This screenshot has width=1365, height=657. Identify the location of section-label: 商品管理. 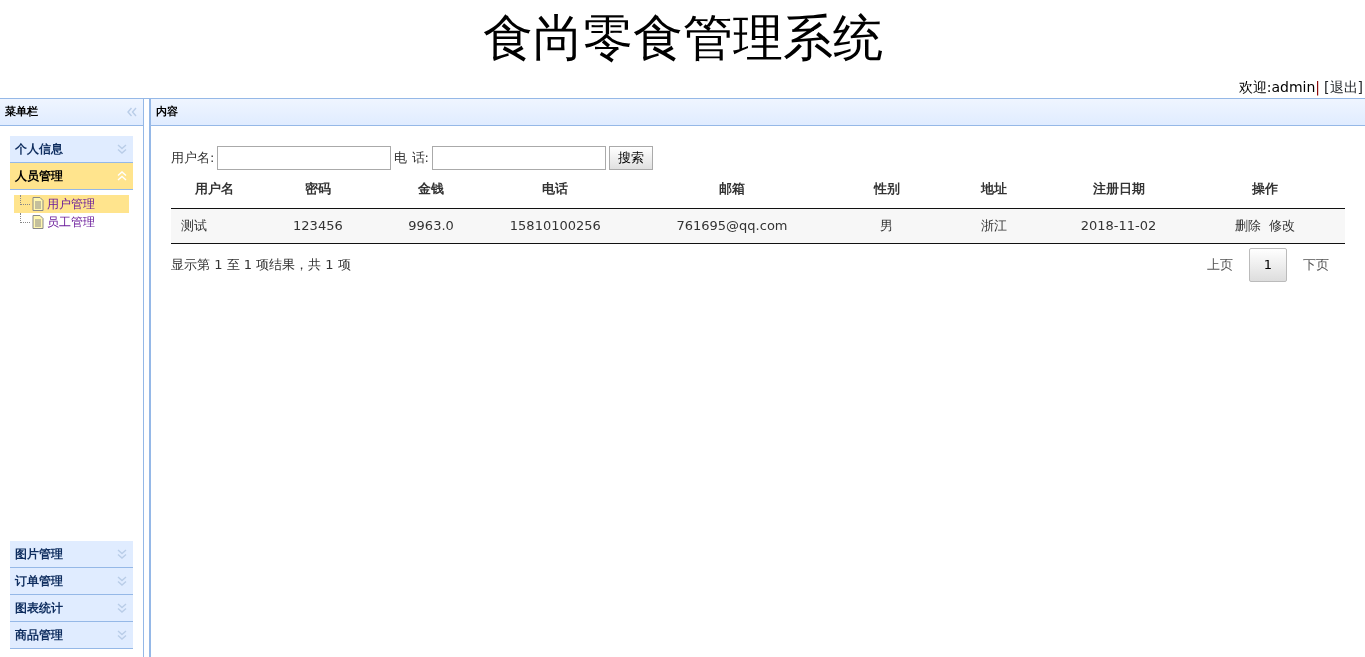
(39, 635).